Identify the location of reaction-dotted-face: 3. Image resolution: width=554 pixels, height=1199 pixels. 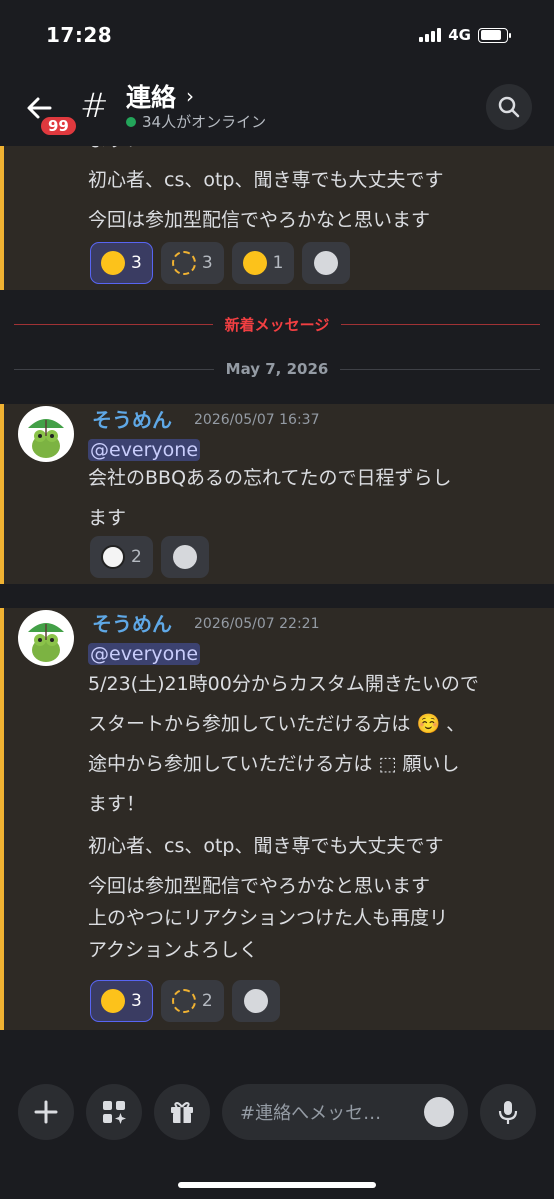
(192, 263).